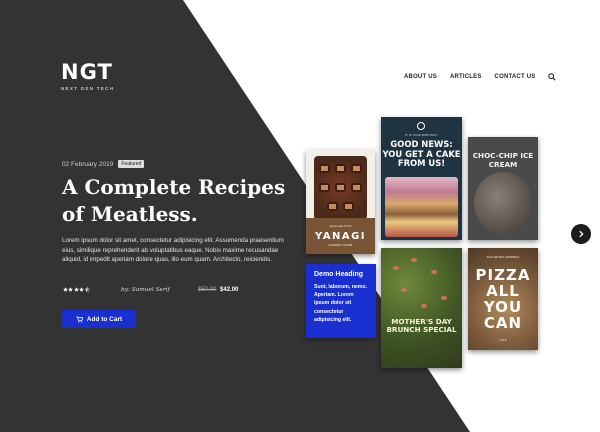  Describe the element at coordinates (340, 188) in the screenshot. I see `sushi-image` at that location.